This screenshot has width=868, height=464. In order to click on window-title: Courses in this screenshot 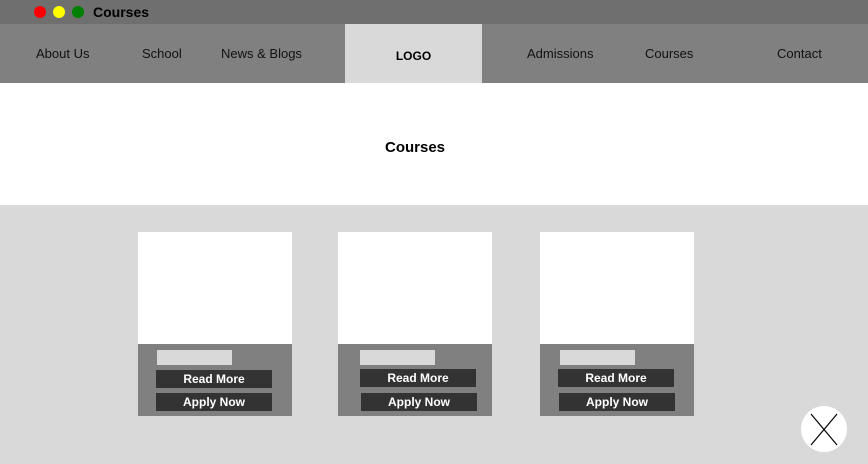, I will do `click(121, 12)`.